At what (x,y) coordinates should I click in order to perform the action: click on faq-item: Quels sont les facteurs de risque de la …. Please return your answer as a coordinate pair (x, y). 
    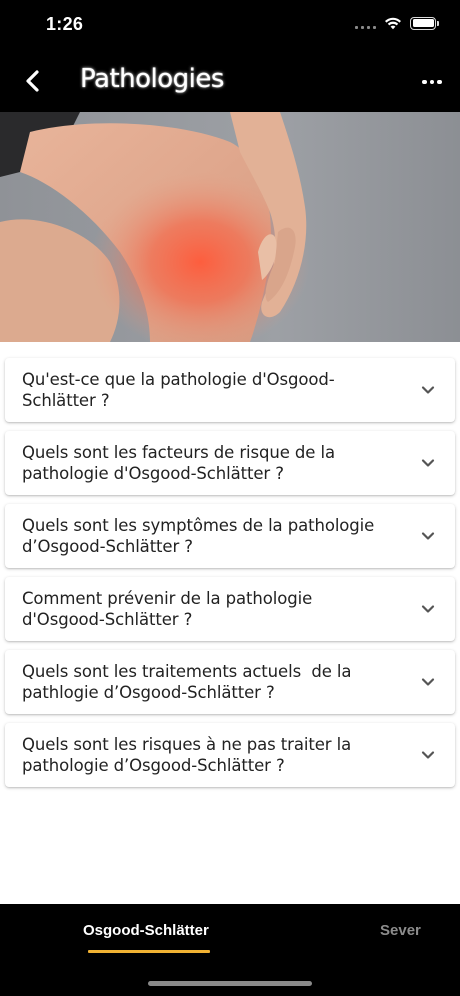
    Looking at the image, I should click on (230, 463).